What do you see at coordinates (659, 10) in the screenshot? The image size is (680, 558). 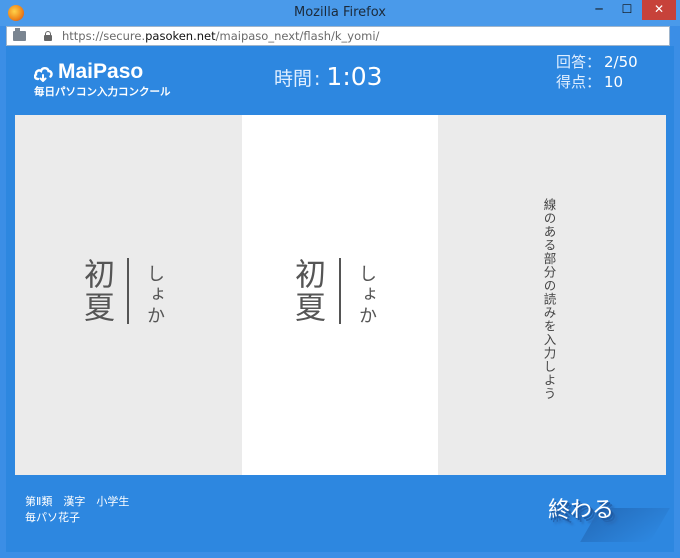 I see `close-button: ✕` at bounding box center [659, 10].